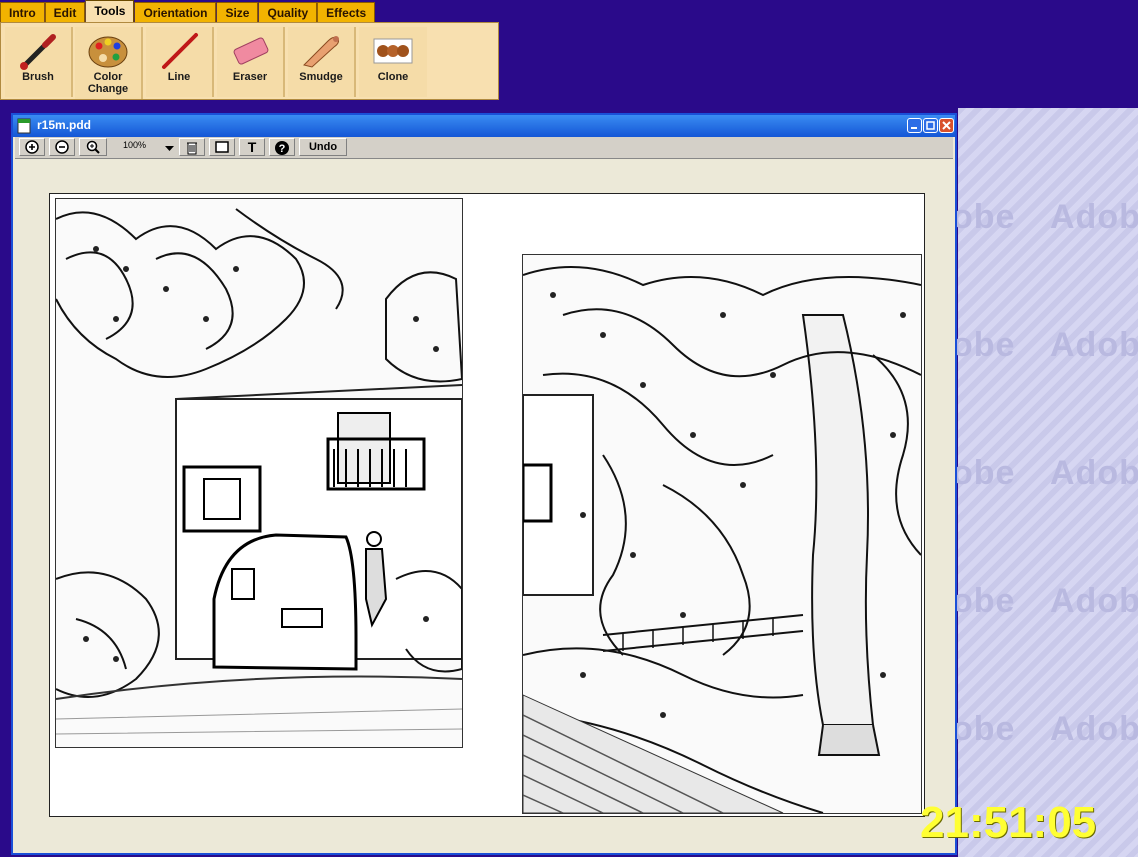 The image size is (1138, 857). I want to click on frame-button, so click(222, 147).